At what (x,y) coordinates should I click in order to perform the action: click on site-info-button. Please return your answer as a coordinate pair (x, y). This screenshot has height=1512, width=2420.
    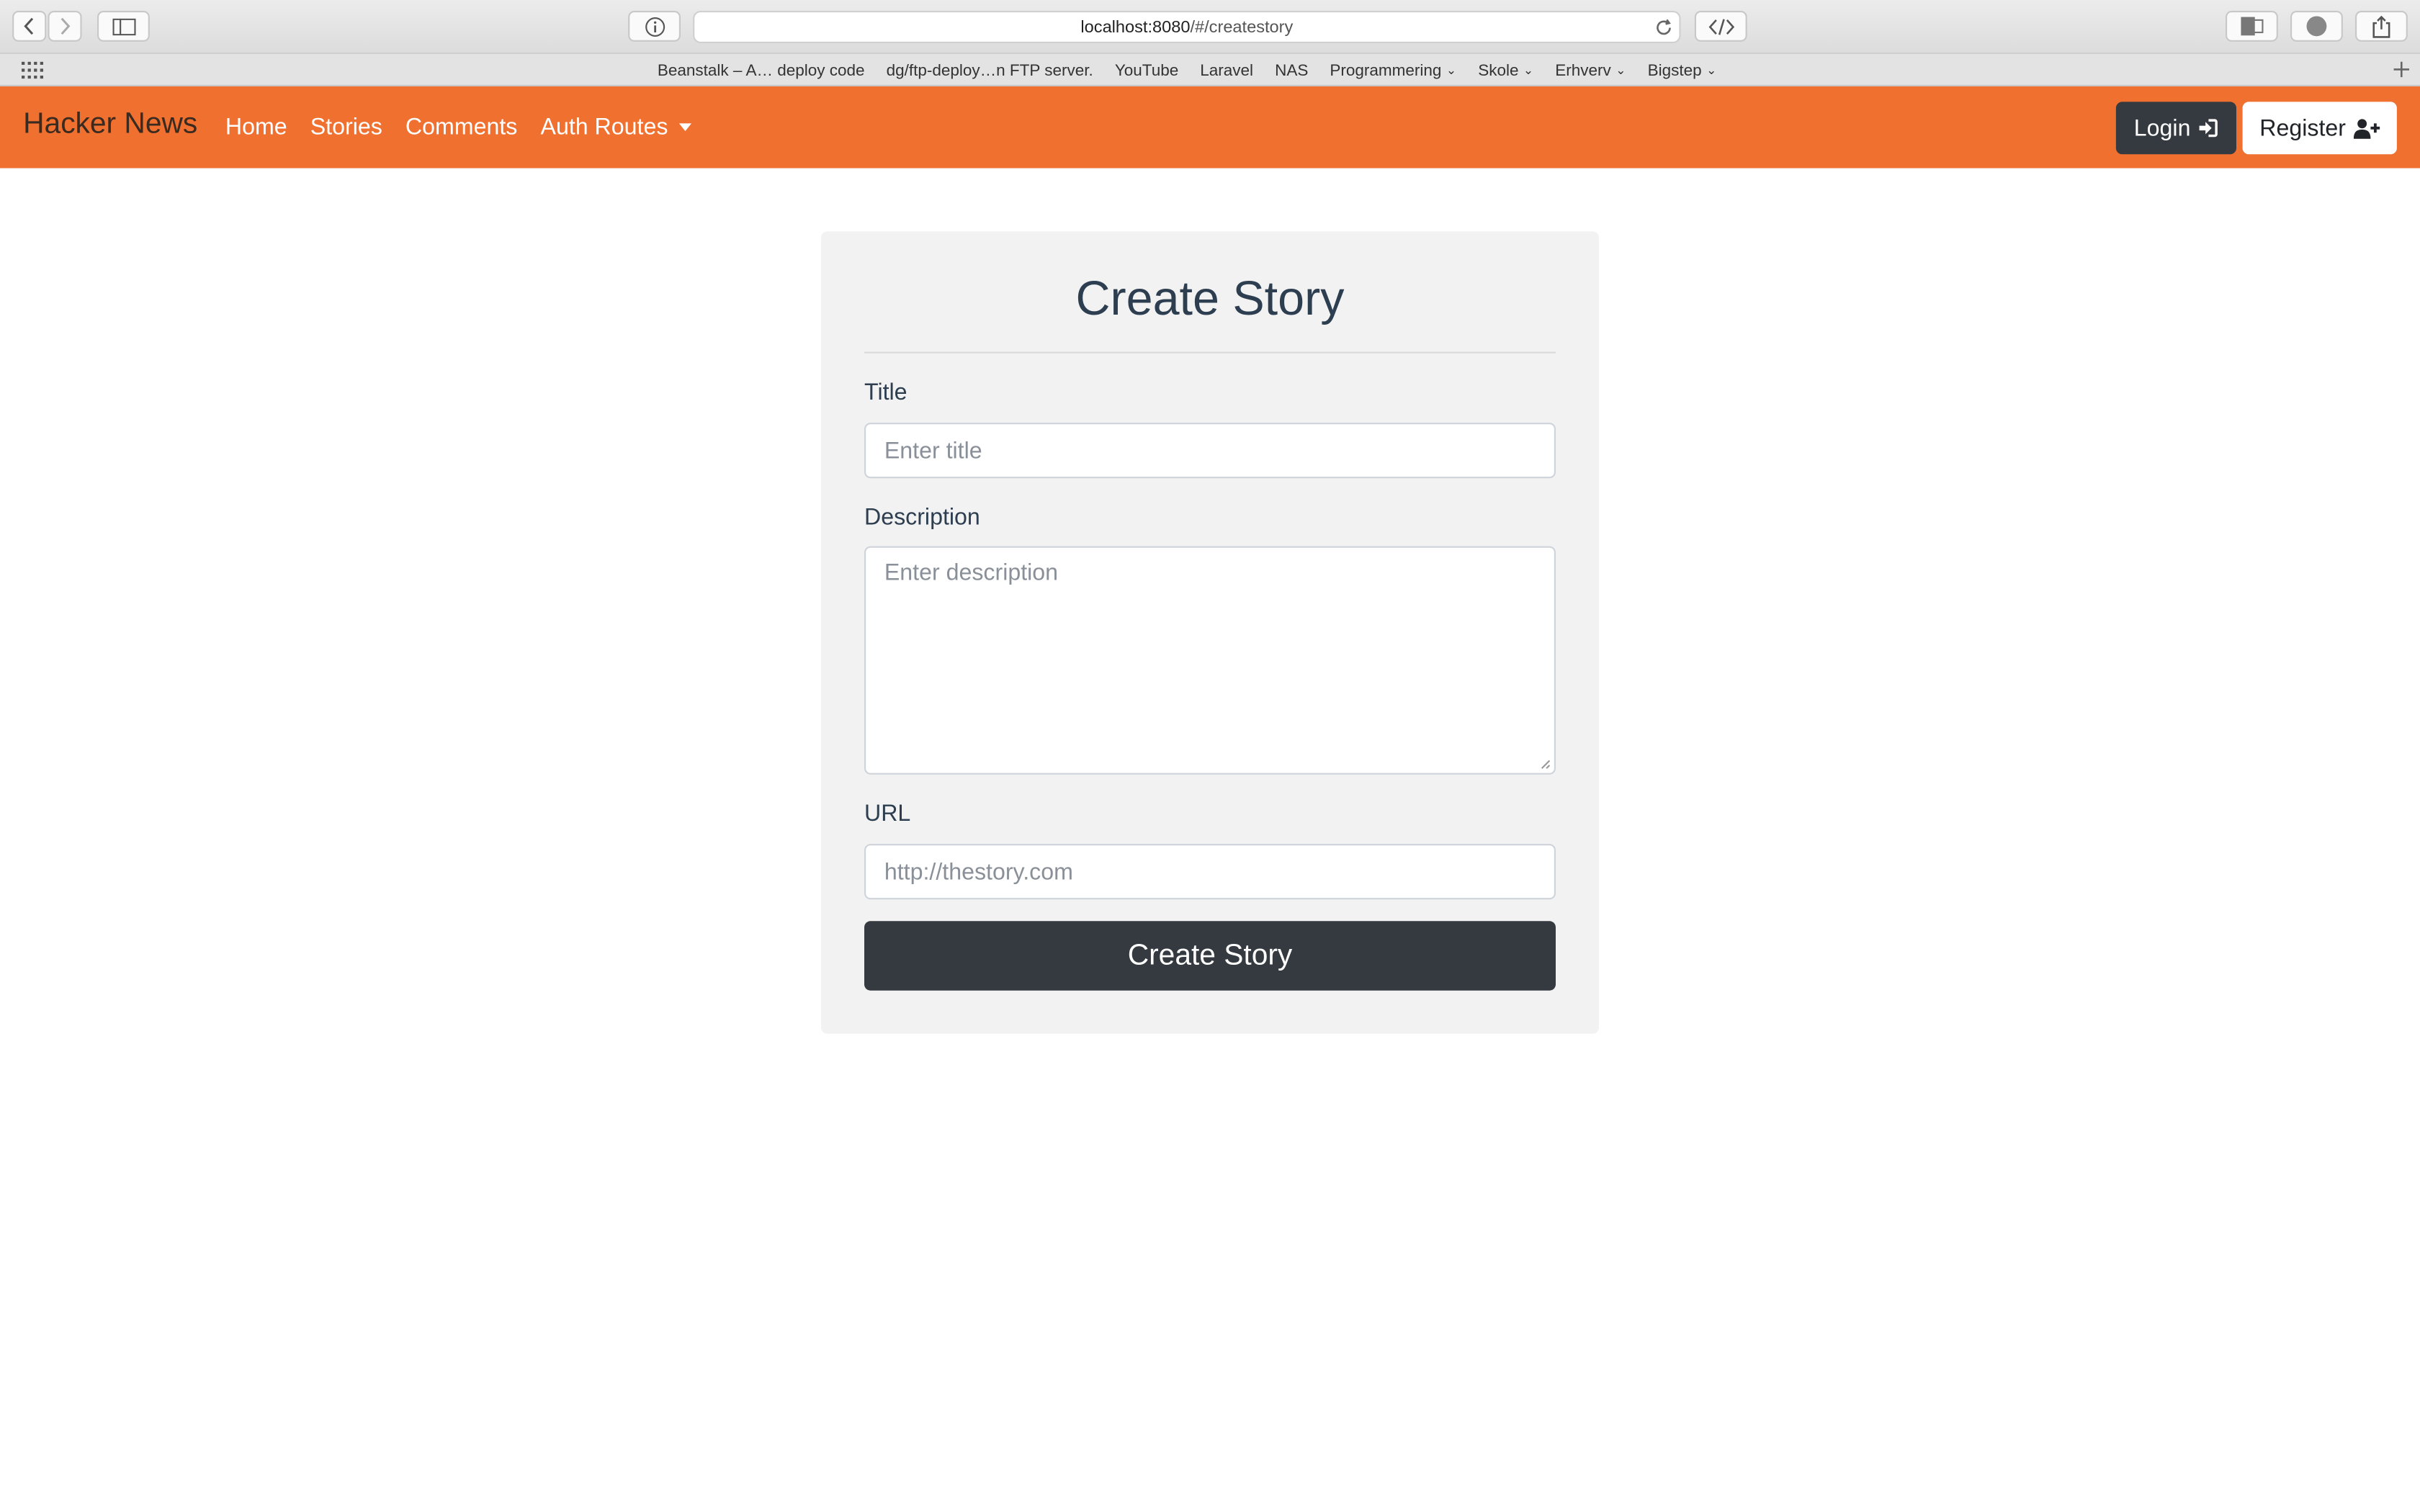
    Looking at the image, I should click on (654, 26).